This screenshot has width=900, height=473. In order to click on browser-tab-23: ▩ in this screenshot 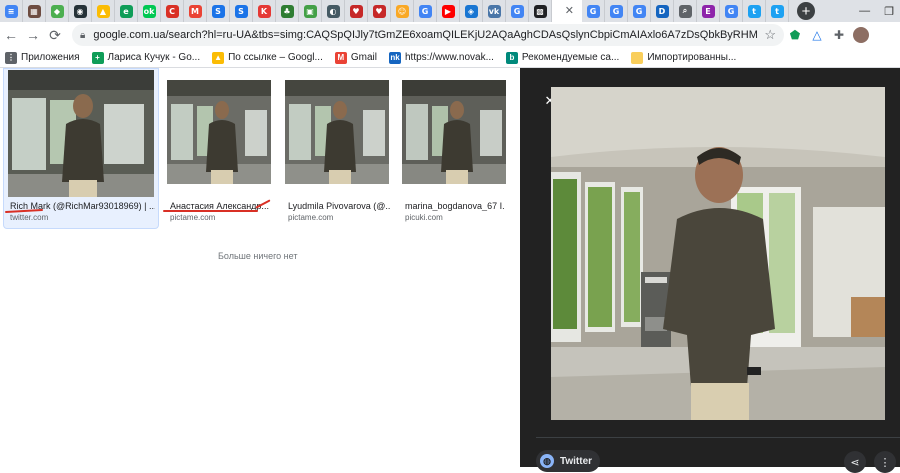, I will do `click(540, 11)`.